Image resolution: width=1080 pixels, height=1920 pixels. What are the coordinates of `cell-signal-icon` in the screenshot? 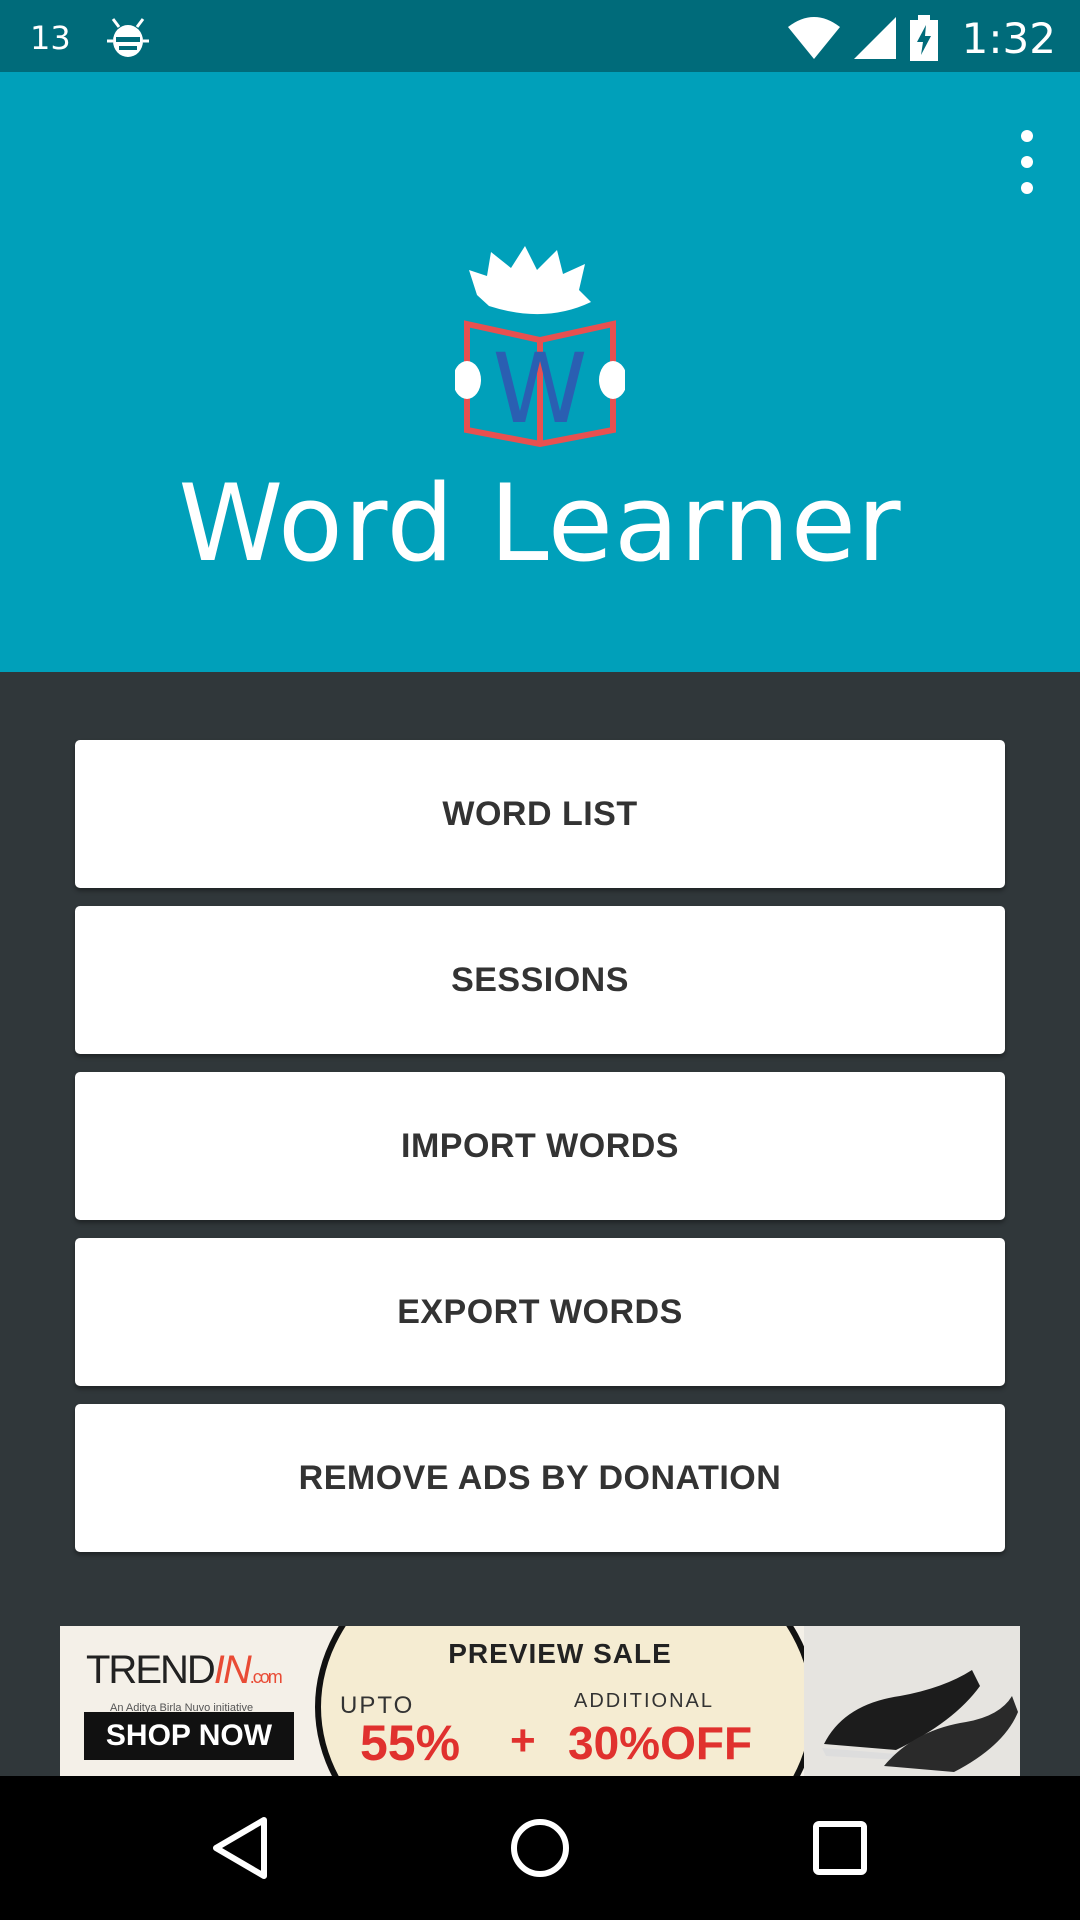 It's located at (874, 38).